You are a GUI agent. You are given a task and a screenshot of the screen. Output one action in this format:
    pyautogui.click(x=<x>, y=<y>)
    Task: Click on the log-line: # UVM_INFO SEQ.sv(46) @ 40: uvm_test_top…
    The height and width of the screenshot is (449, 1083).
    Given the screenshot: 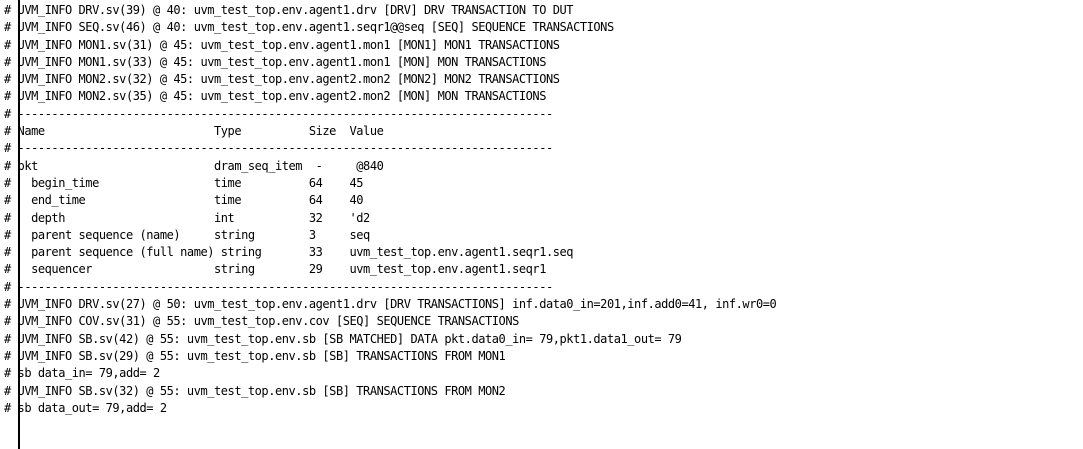 What is the action you would take?
    pyautogui.click(x=309, y=27)
    